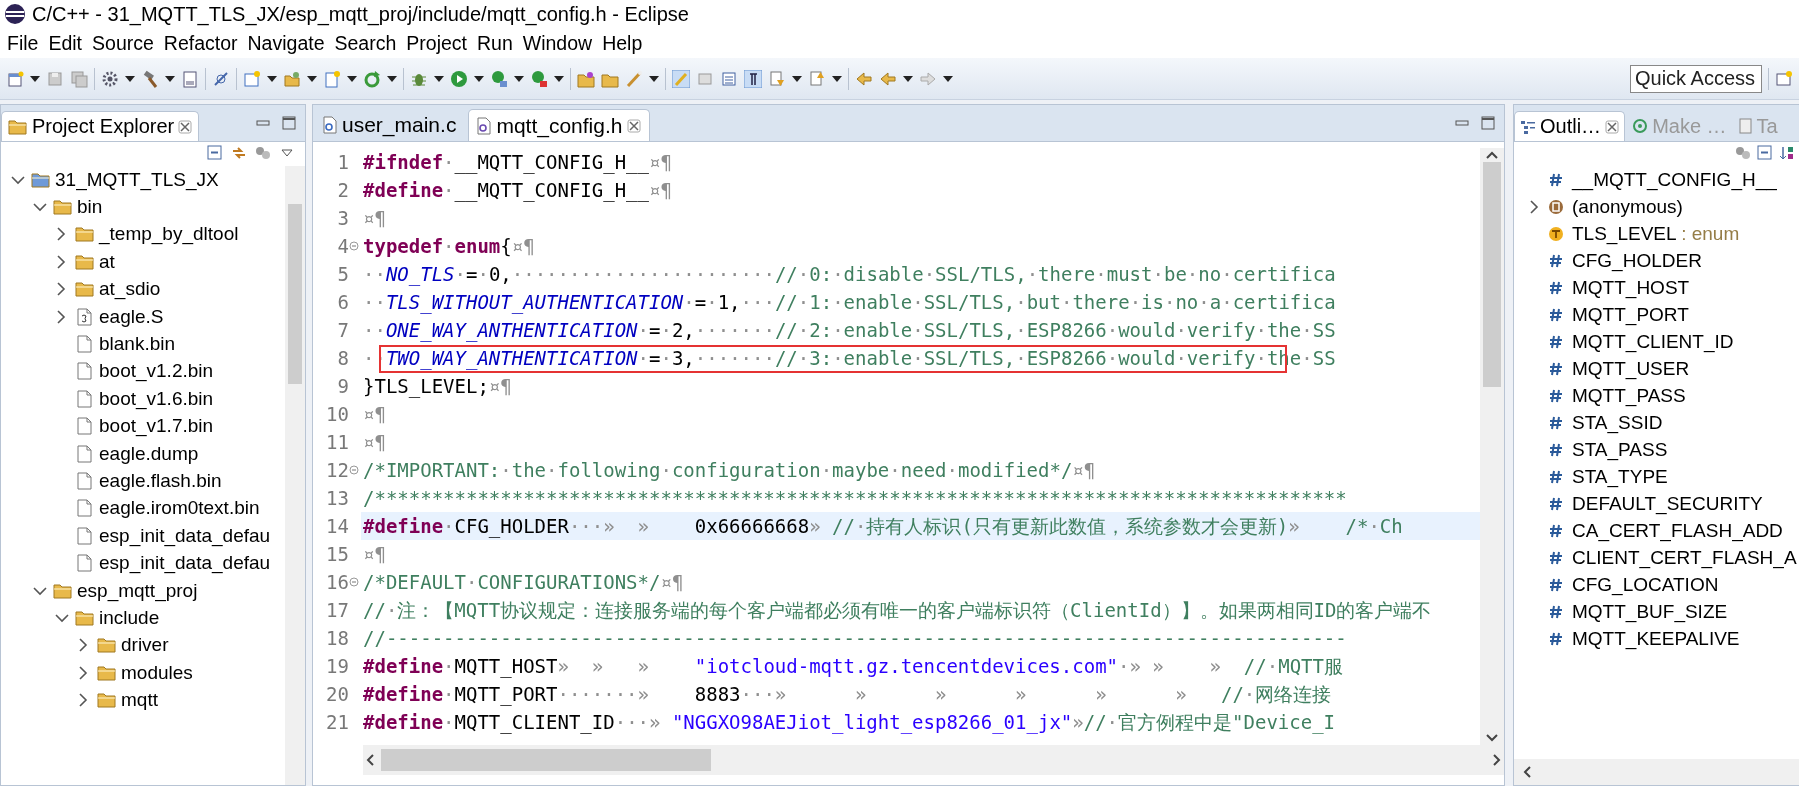 The height and width of the screenshot is (786, 1799). I want to click on outline-item: MQTT_BUF_SIZE, so click(1656, 611).